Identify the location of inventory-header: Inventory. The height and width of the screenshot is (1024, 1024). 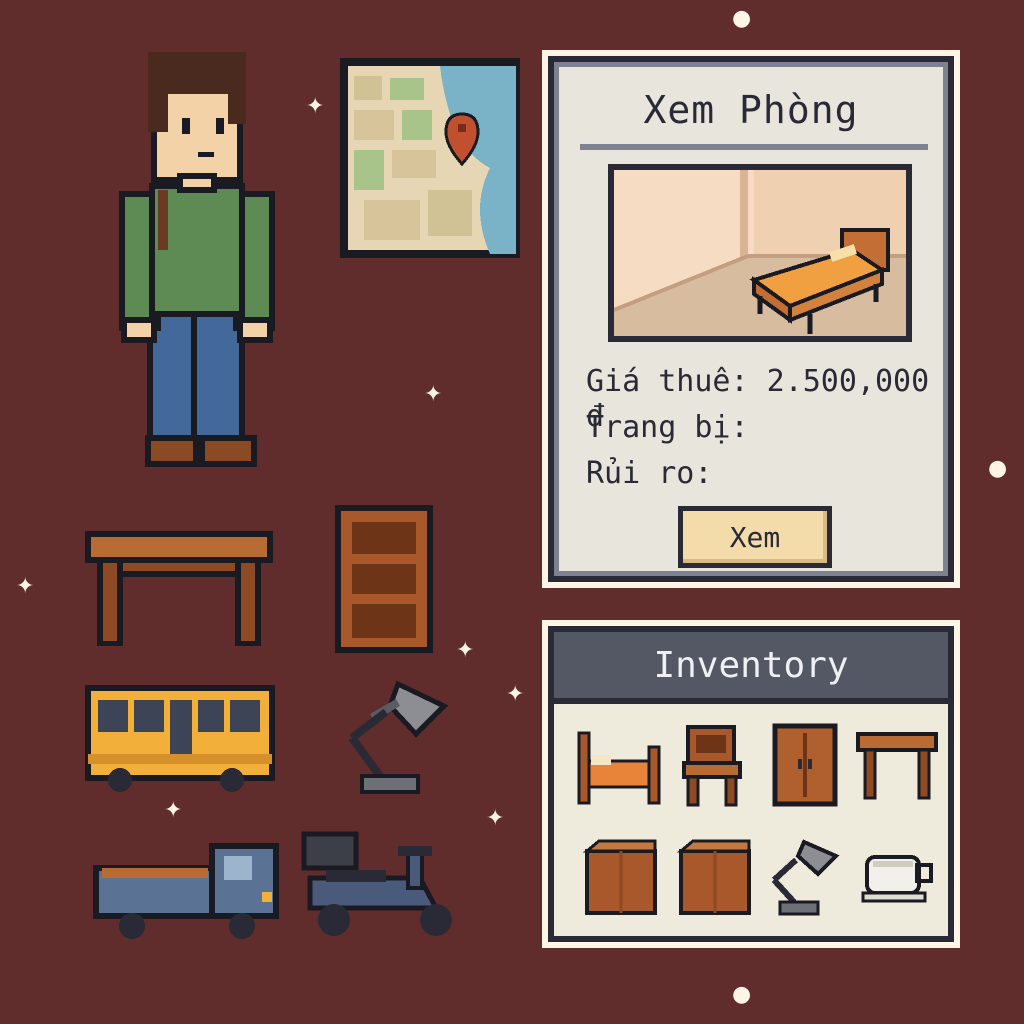
(751, 668).